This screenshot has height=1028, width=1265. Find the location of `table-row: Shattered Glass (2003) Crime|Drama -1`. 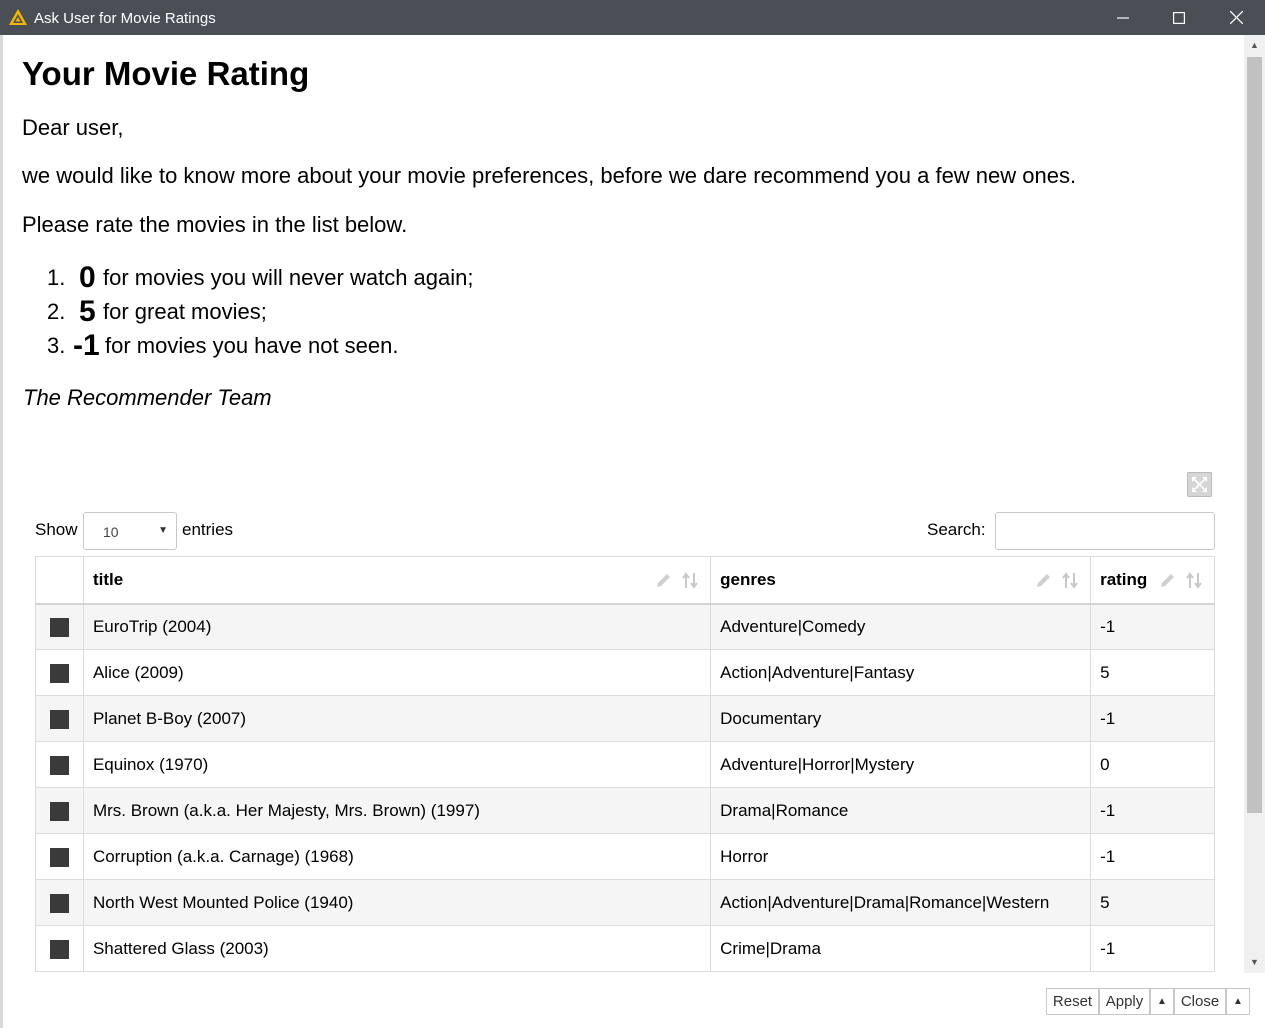

table-row: Shattered Glass (2003) Crime|Drama -1 is located at coordinates (625, 948).